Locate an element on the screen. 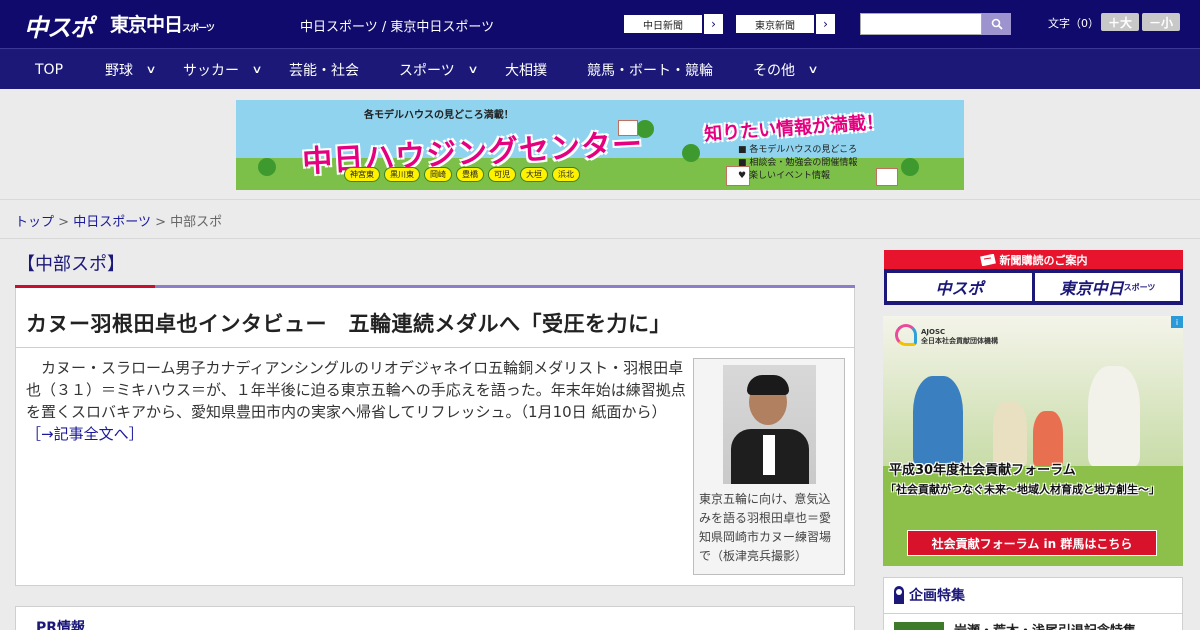 The height and width of the screenshot is (630, 1200). pr-box: PR情報 is located at coordinates (435, 618).